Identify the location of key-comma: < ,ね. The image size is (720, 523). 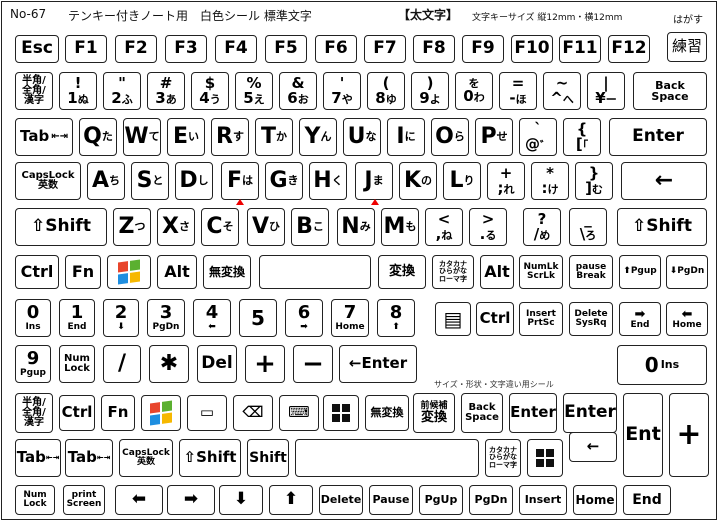
(444, 227).